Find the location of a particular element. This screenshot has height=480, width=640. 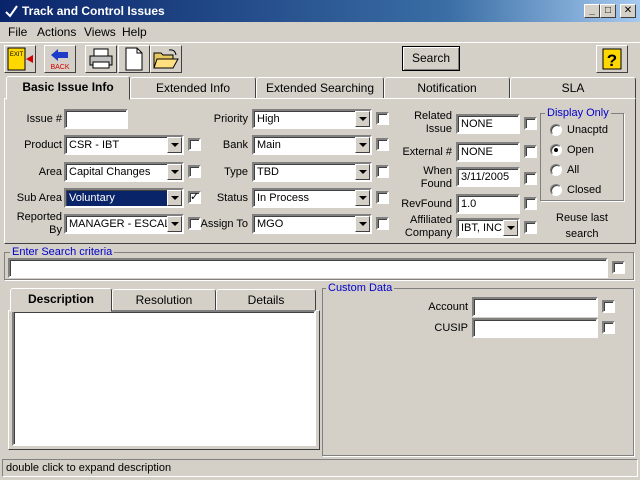

description-textarea is located at coordinates (164, 378).